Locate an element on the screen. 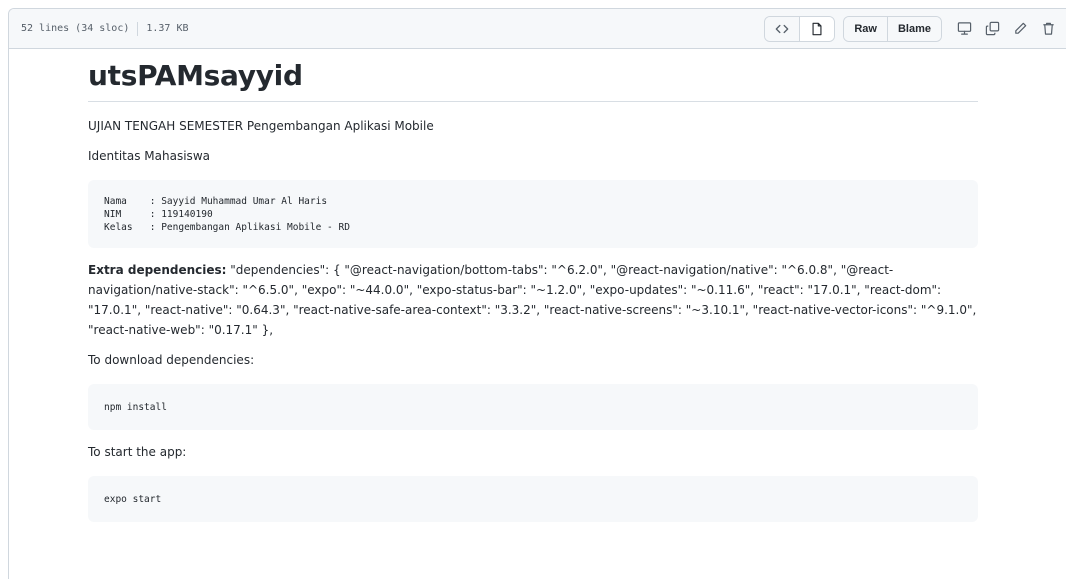  install-code-block: npm install is located at coordinates (533, 407).